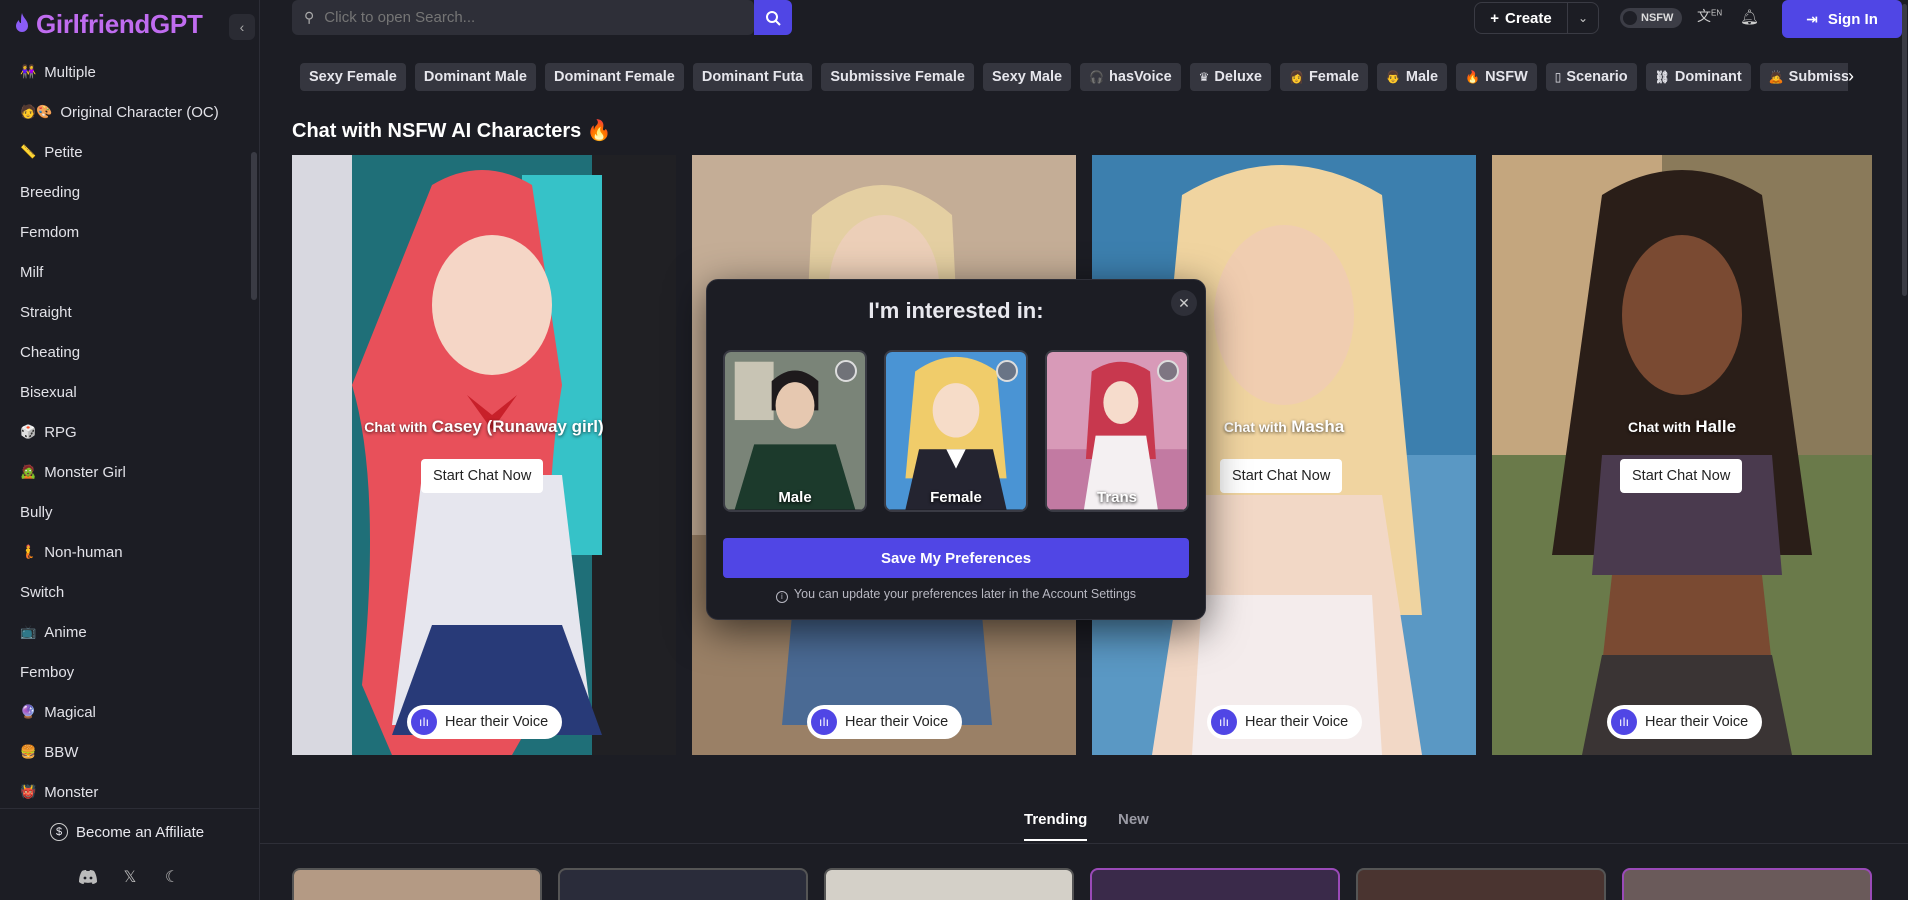 The width and height of the screenshot is (1908, 900). I want to click on moon-icon: ☾, so click(172, 877).